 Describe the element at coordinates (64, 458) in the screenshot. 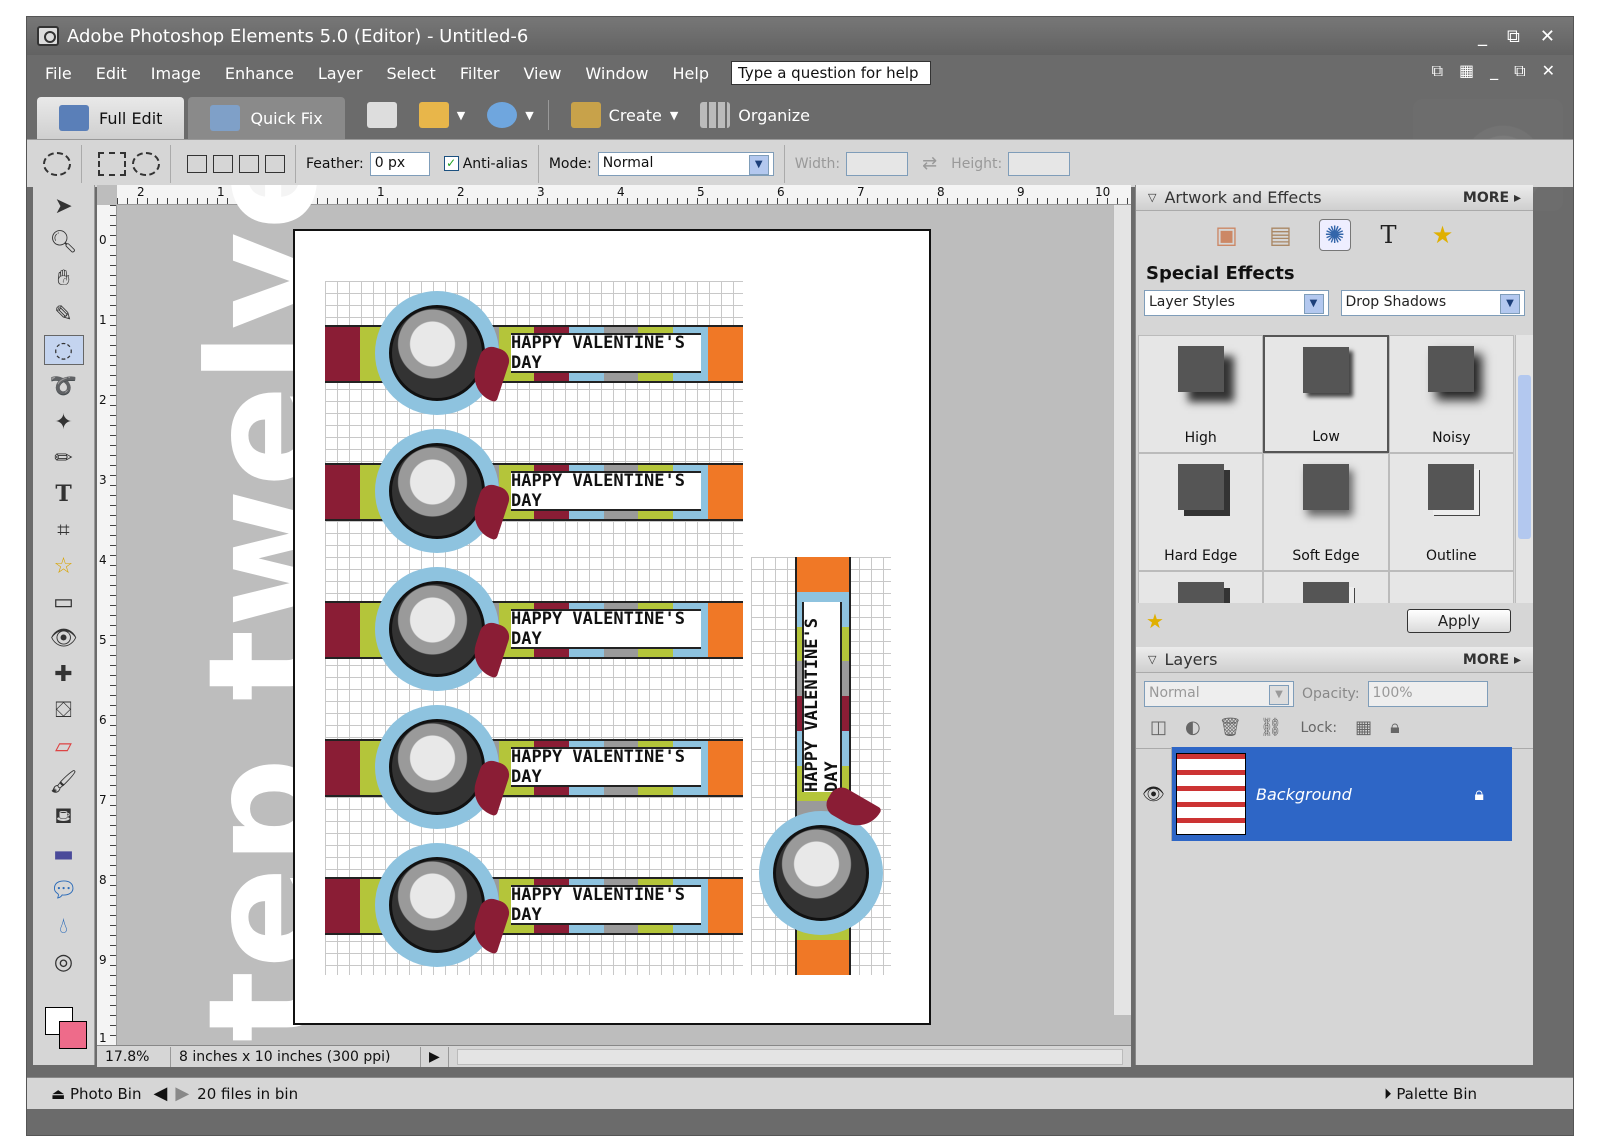

I see `selection-brush-tool-icon: ✏` at that location.